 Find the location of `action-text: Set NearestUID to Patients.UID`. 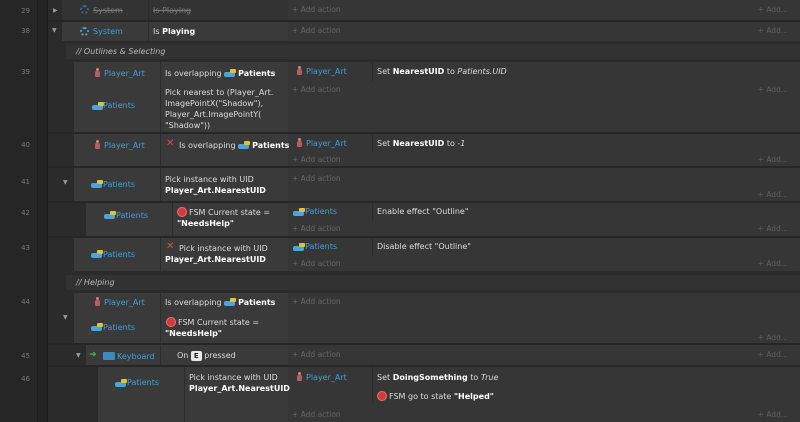

action-text: Set NearestUID to Patients.UID is located at coordinates (442, 71).